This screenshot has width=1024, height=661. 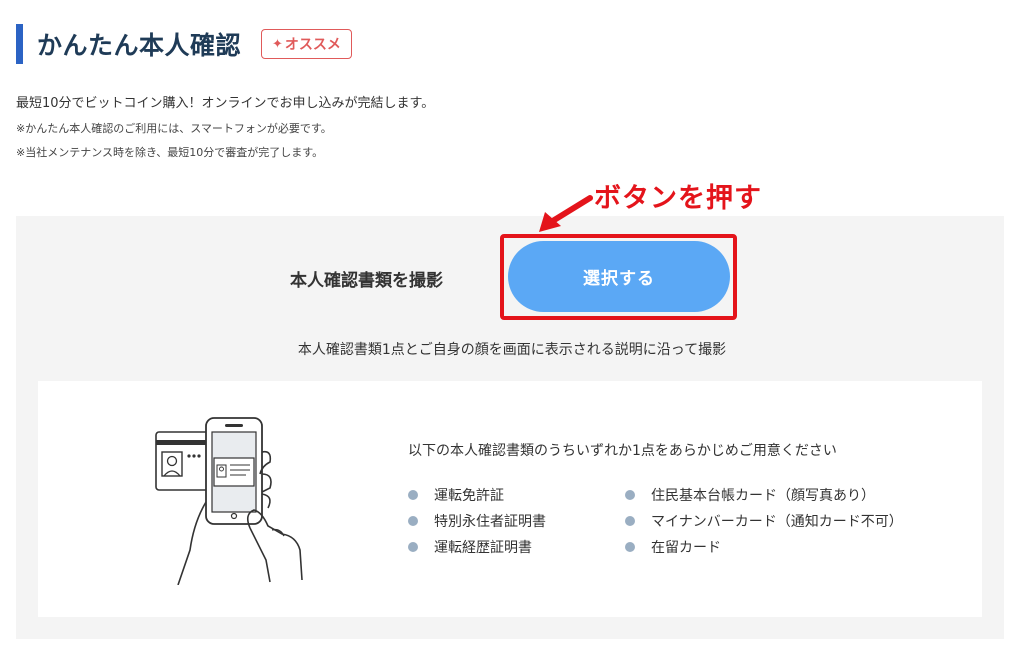 What do you see at coordinates (277, 44) in the screenshot?
I see `sparkle-icon: ✦` at bounding box center [277, 44].